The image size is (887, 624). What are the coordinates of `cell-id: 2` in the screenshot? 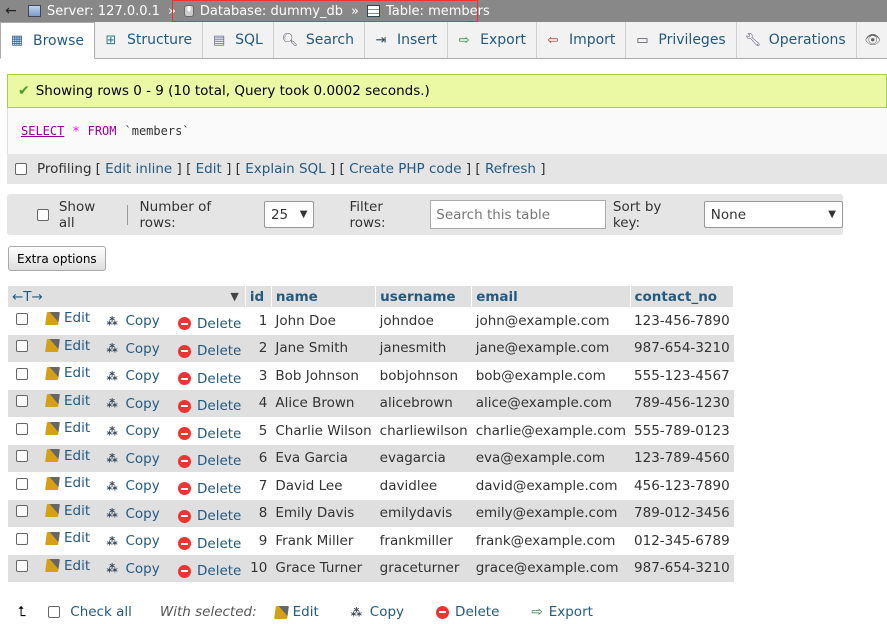 It's located at (258, 348).